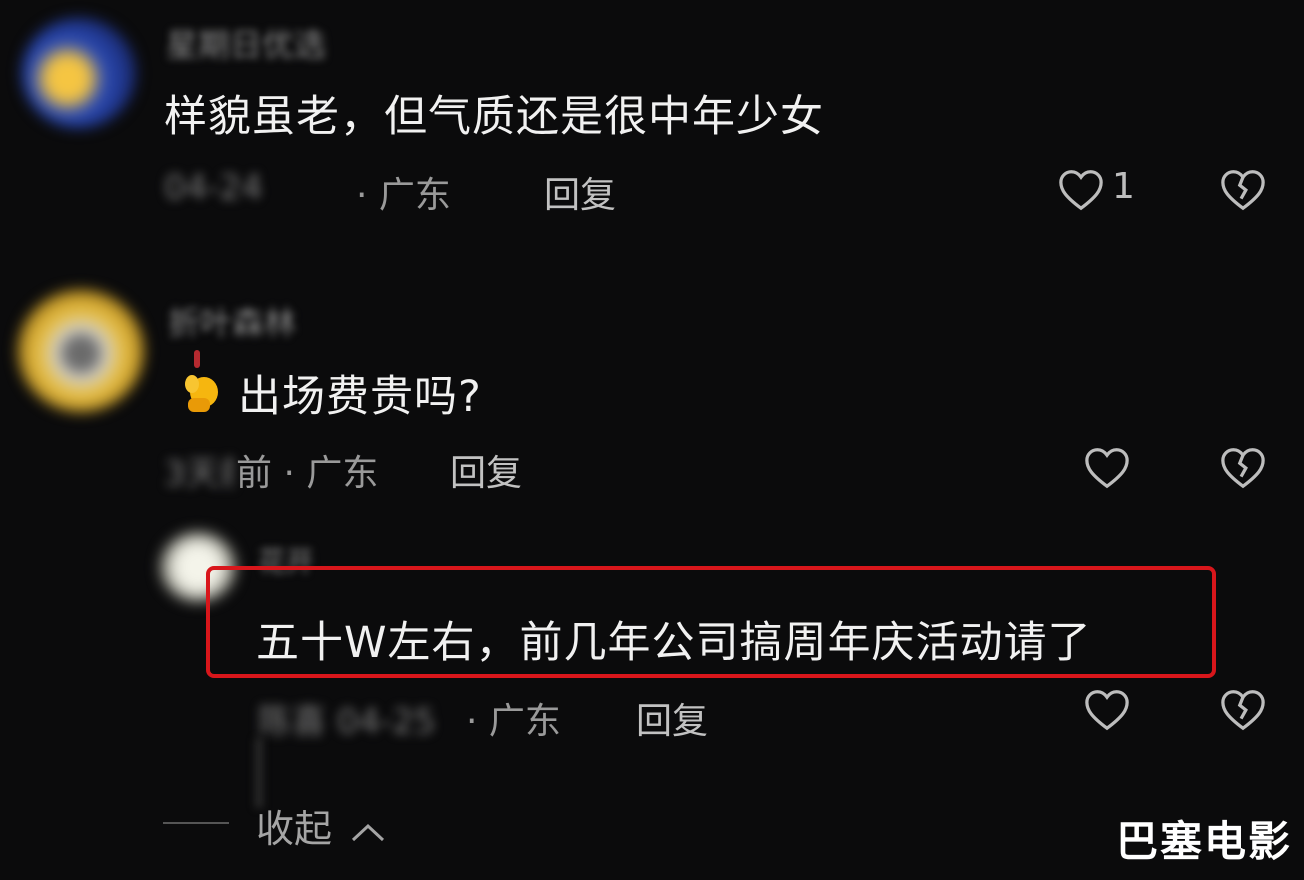 The height and width of the screenshot is (880, 1304). I want to click on thread-line, so click(196, 823).